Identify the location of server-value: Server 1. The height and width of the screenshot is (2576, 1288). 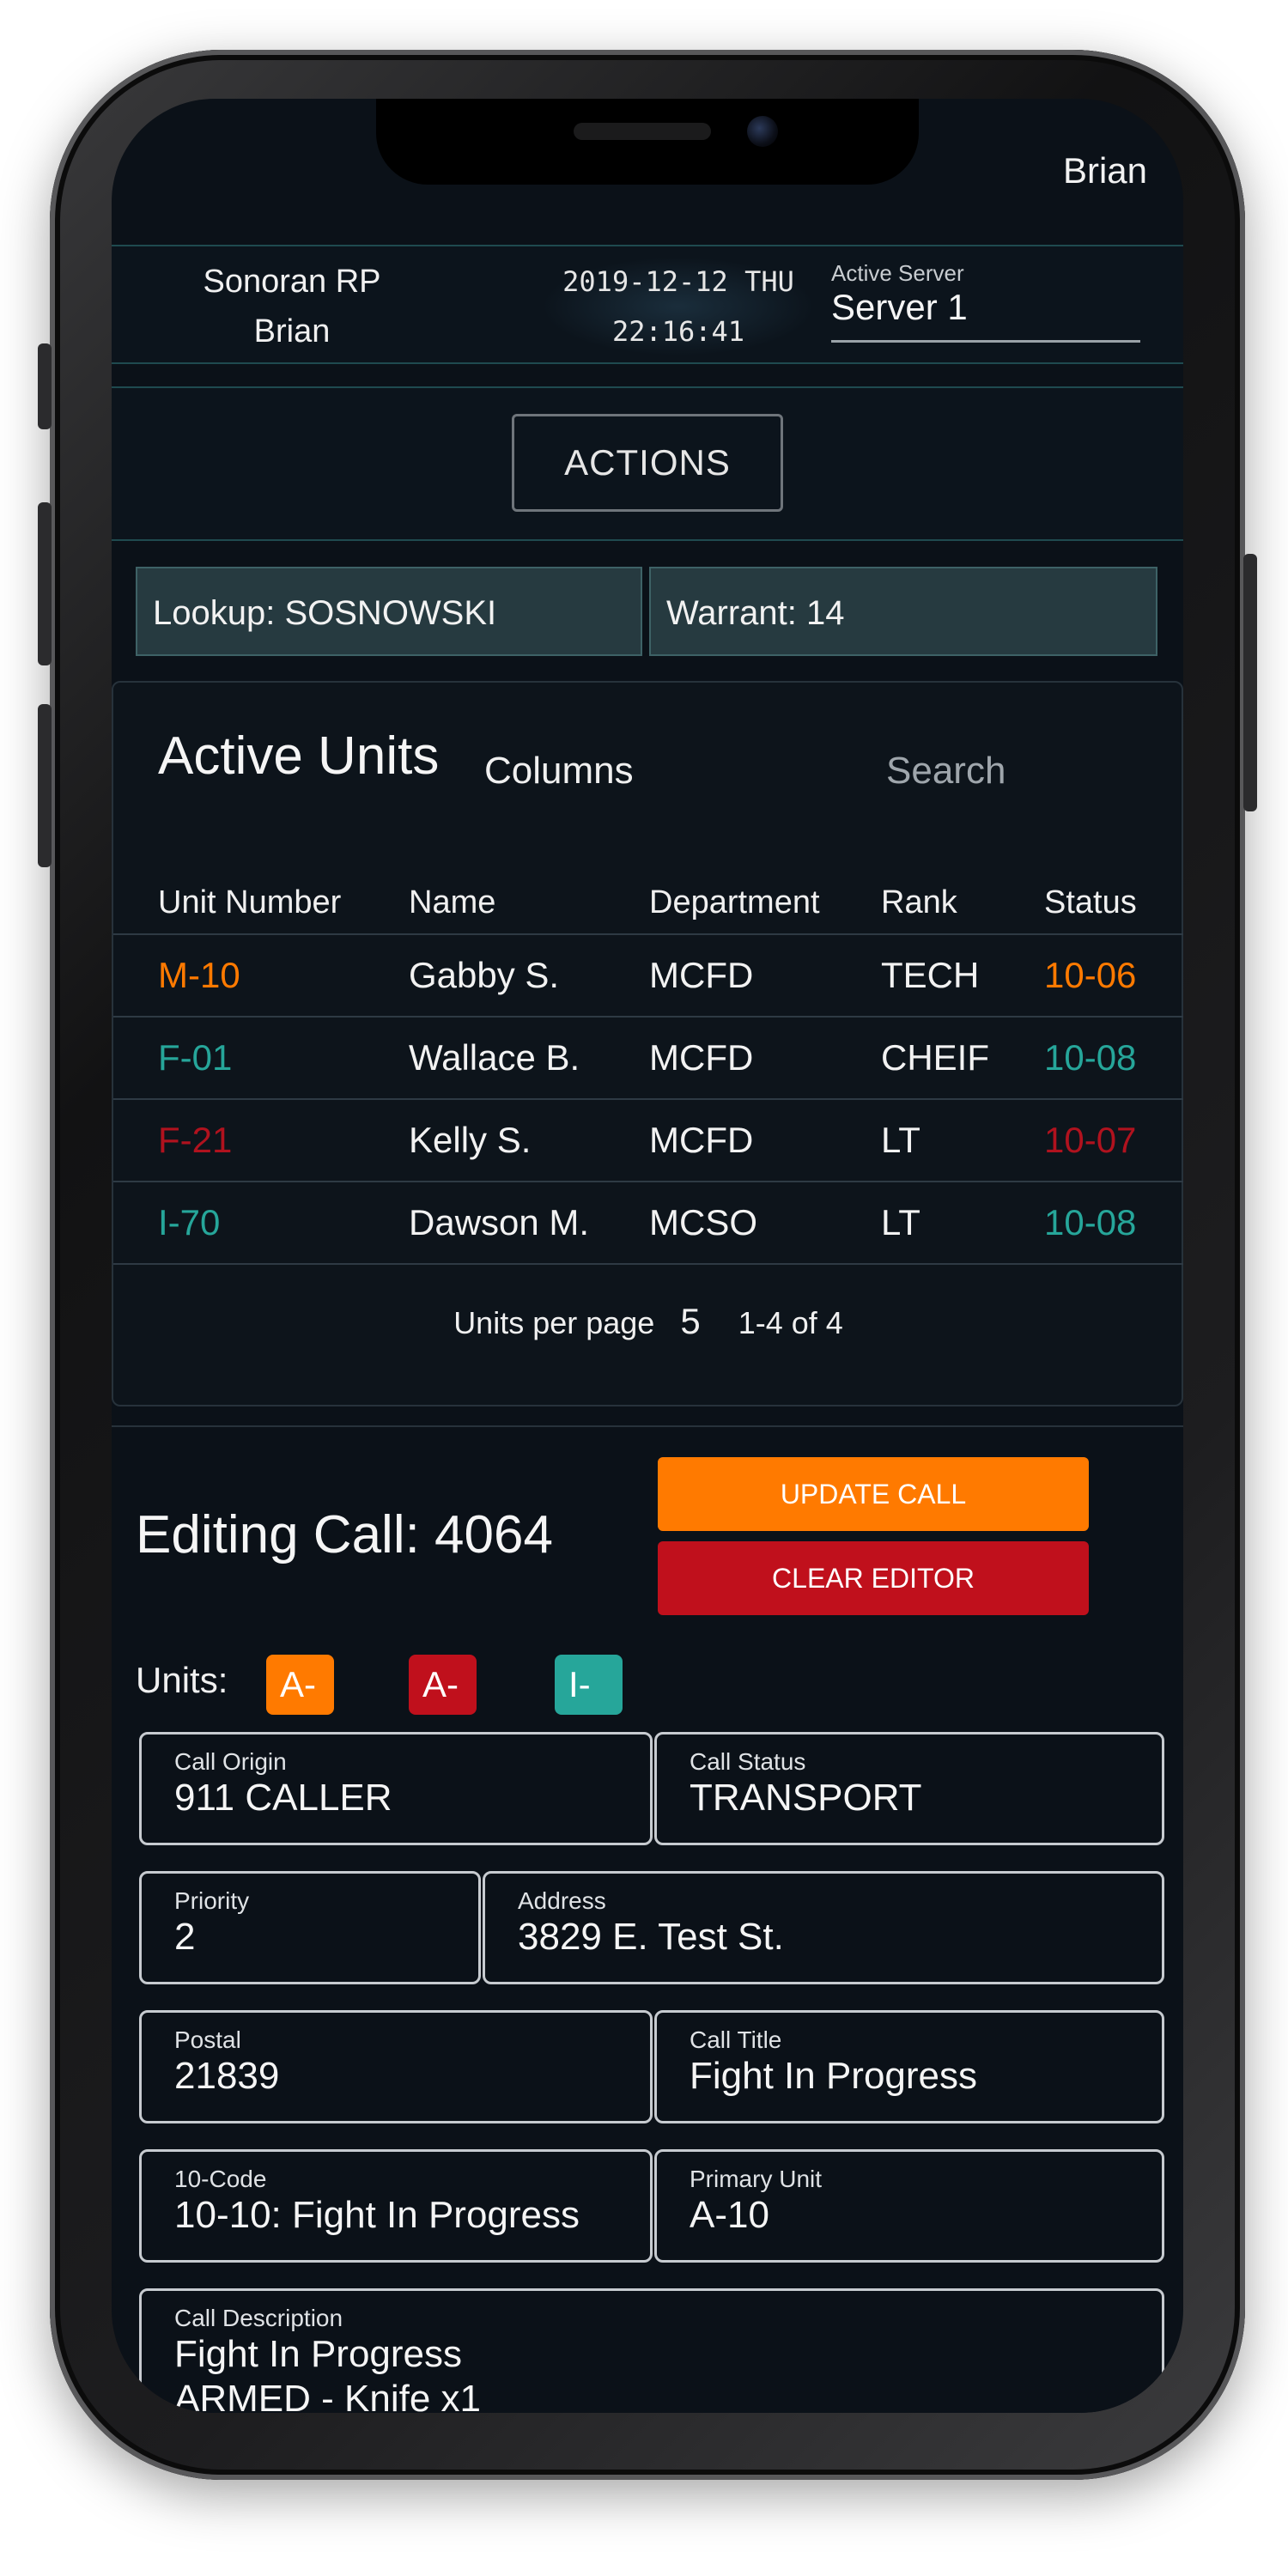
(985, 315).